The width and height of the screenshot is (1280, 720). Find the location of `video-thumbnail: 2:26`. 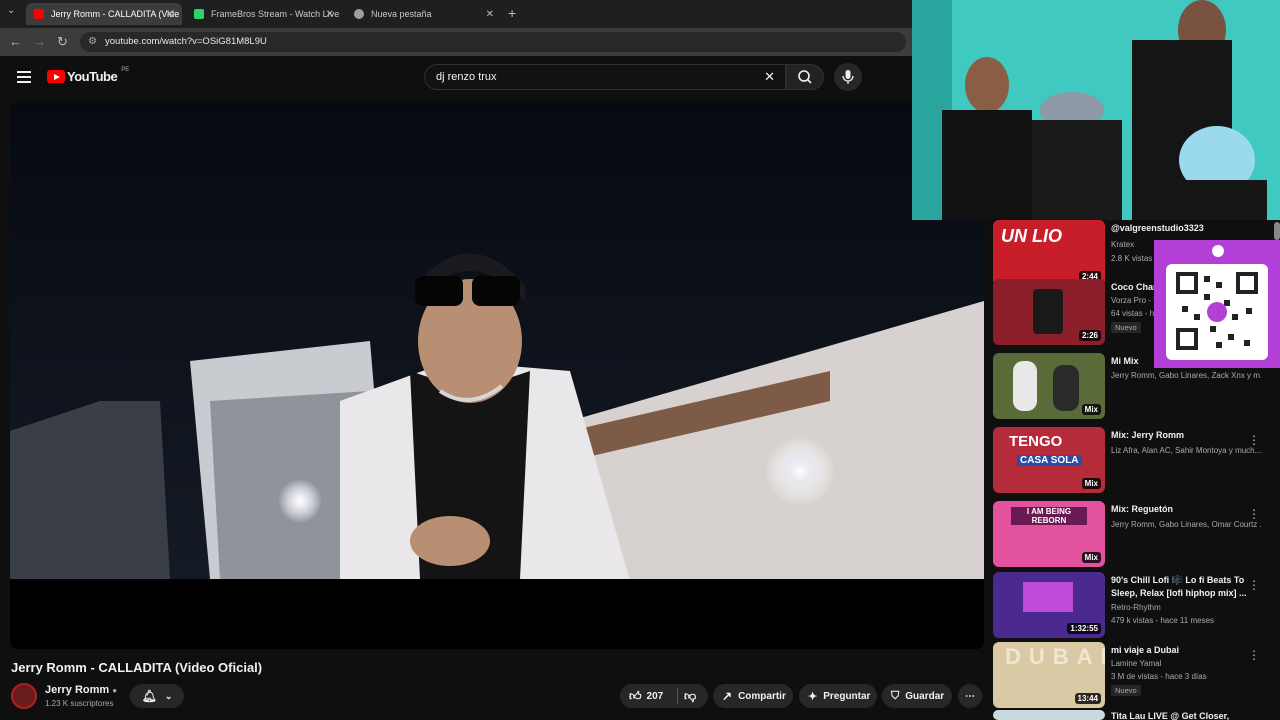

video-thumbnail: 2:26 is located at coordinates (1049, 312).